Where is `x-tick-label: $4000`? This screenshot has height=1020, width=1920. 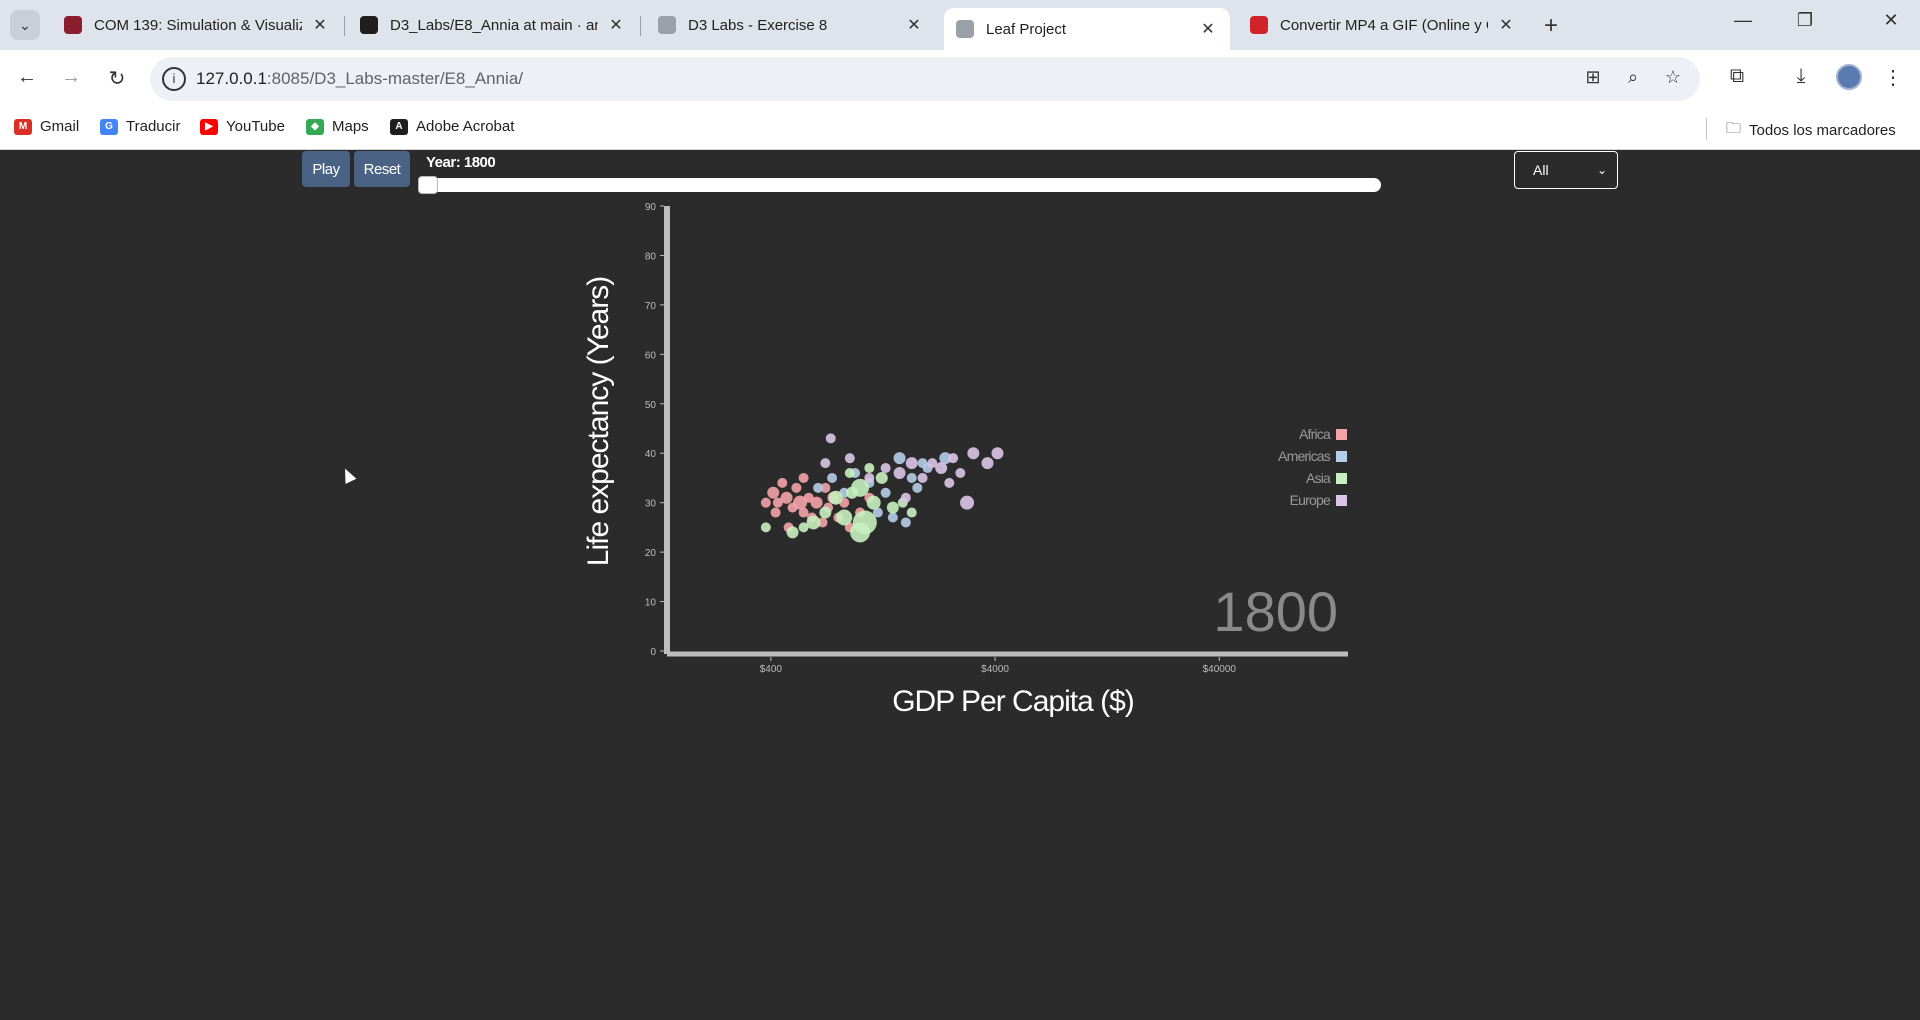 x-tick-label: $4000 is located at coordinates (995, 669).